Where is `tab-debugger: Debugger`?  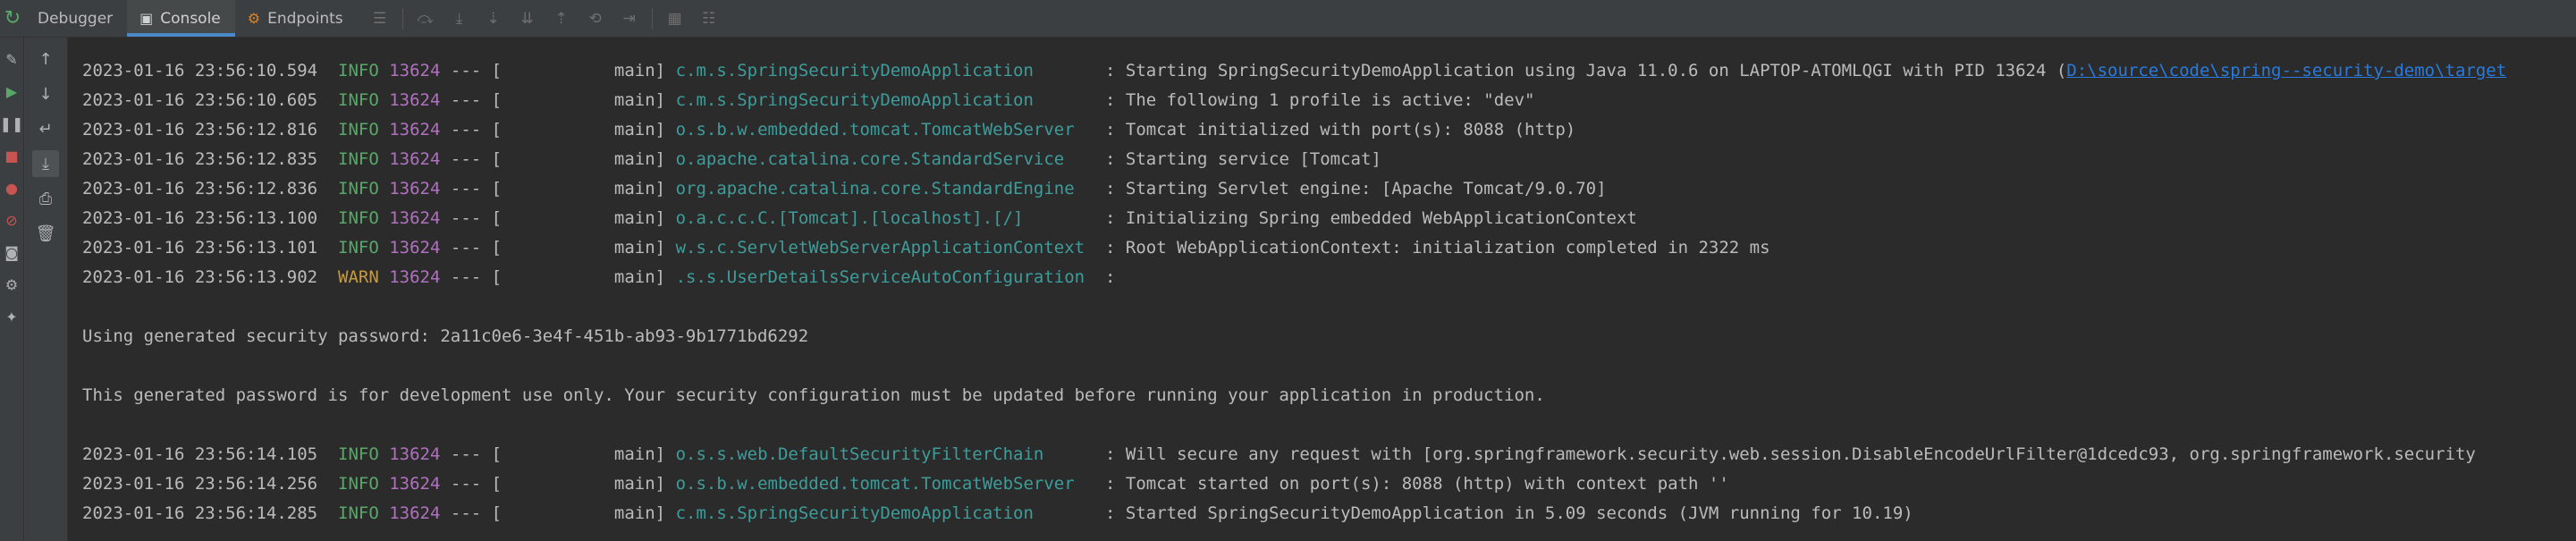
tab-debugger: Debugger is located at coordinates (76, 18).